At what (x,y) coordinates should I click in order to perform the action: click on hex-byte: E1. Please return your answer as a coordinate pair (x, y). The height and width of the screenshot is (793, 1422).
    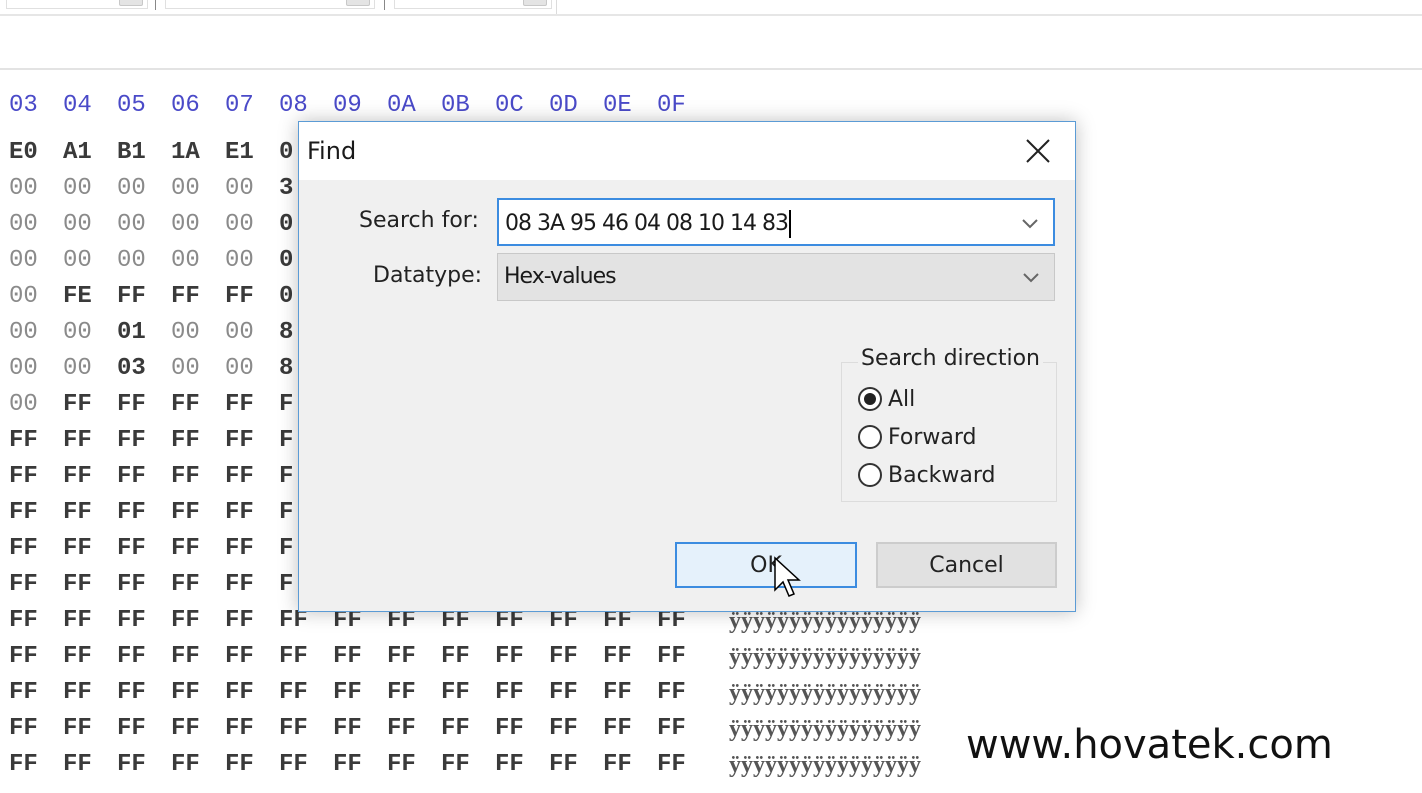
    Looking at the image, I should click on (252, 153).